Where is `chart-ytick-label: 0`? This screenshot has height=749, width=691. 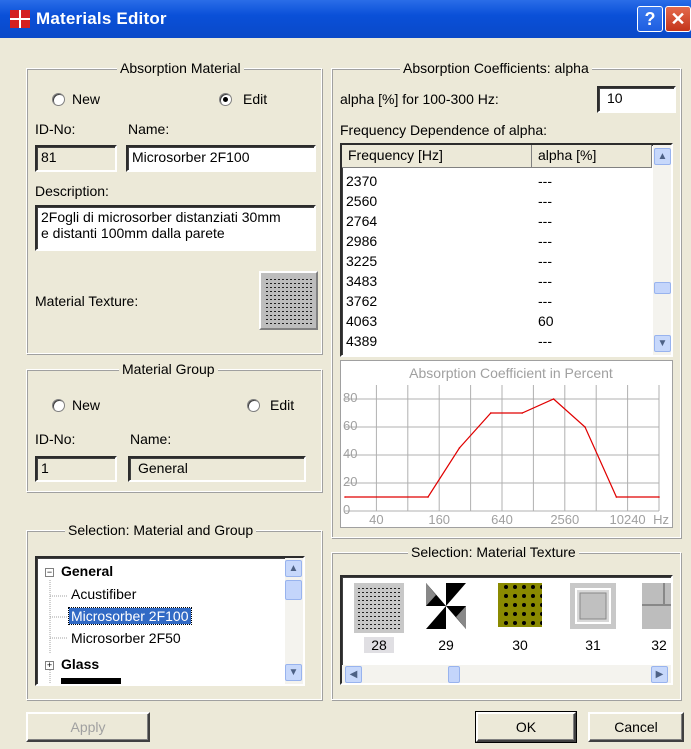 chart-ytick-label: 0 is located at coordinates (346, 509).